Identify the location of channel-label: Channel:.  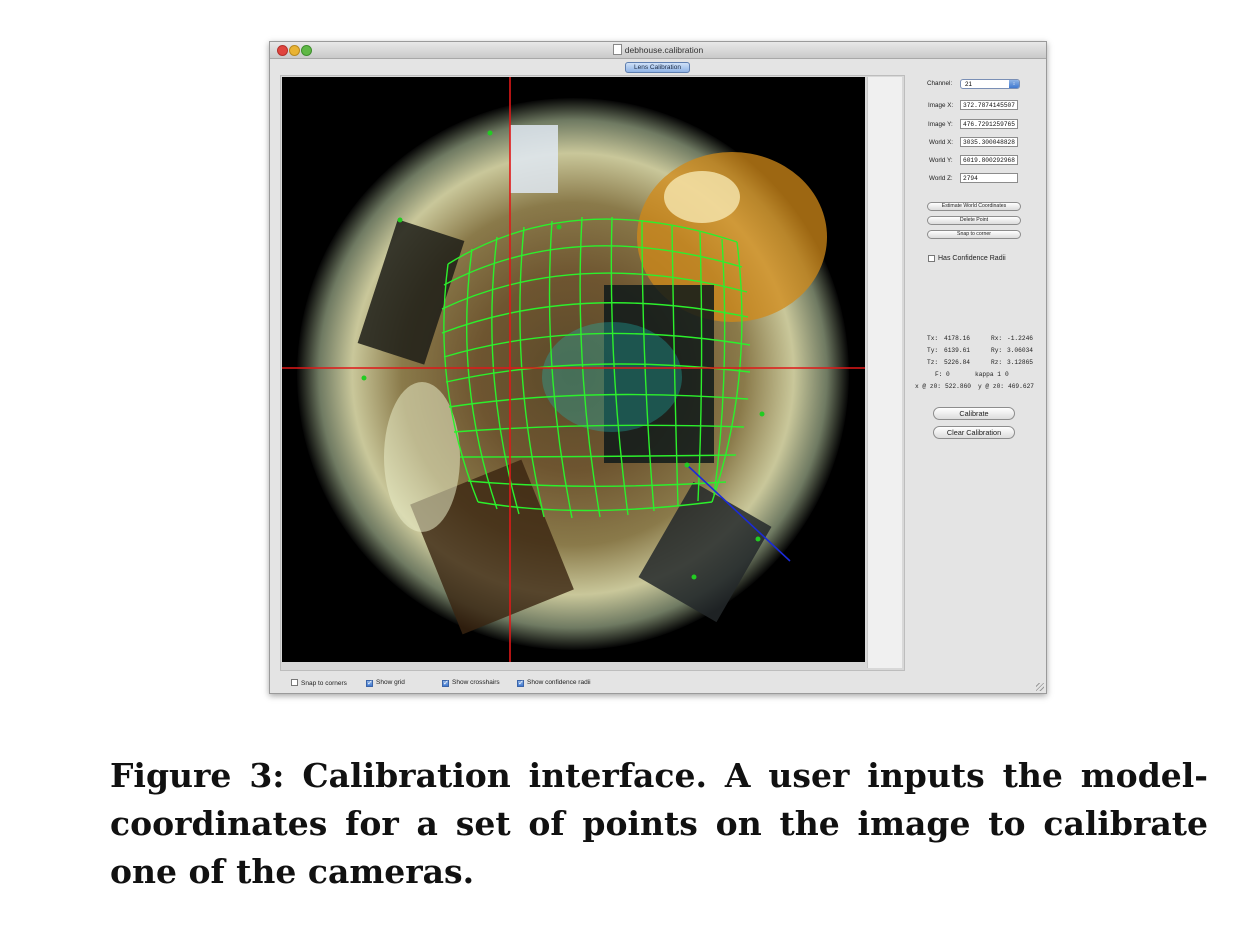
(940, 83).